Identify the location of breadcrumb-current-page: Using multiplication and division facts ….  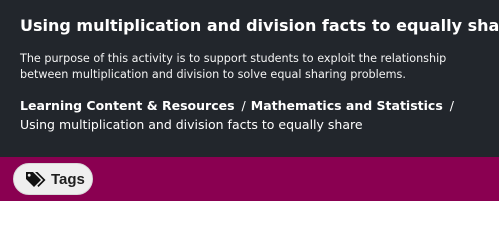
(191, 124).